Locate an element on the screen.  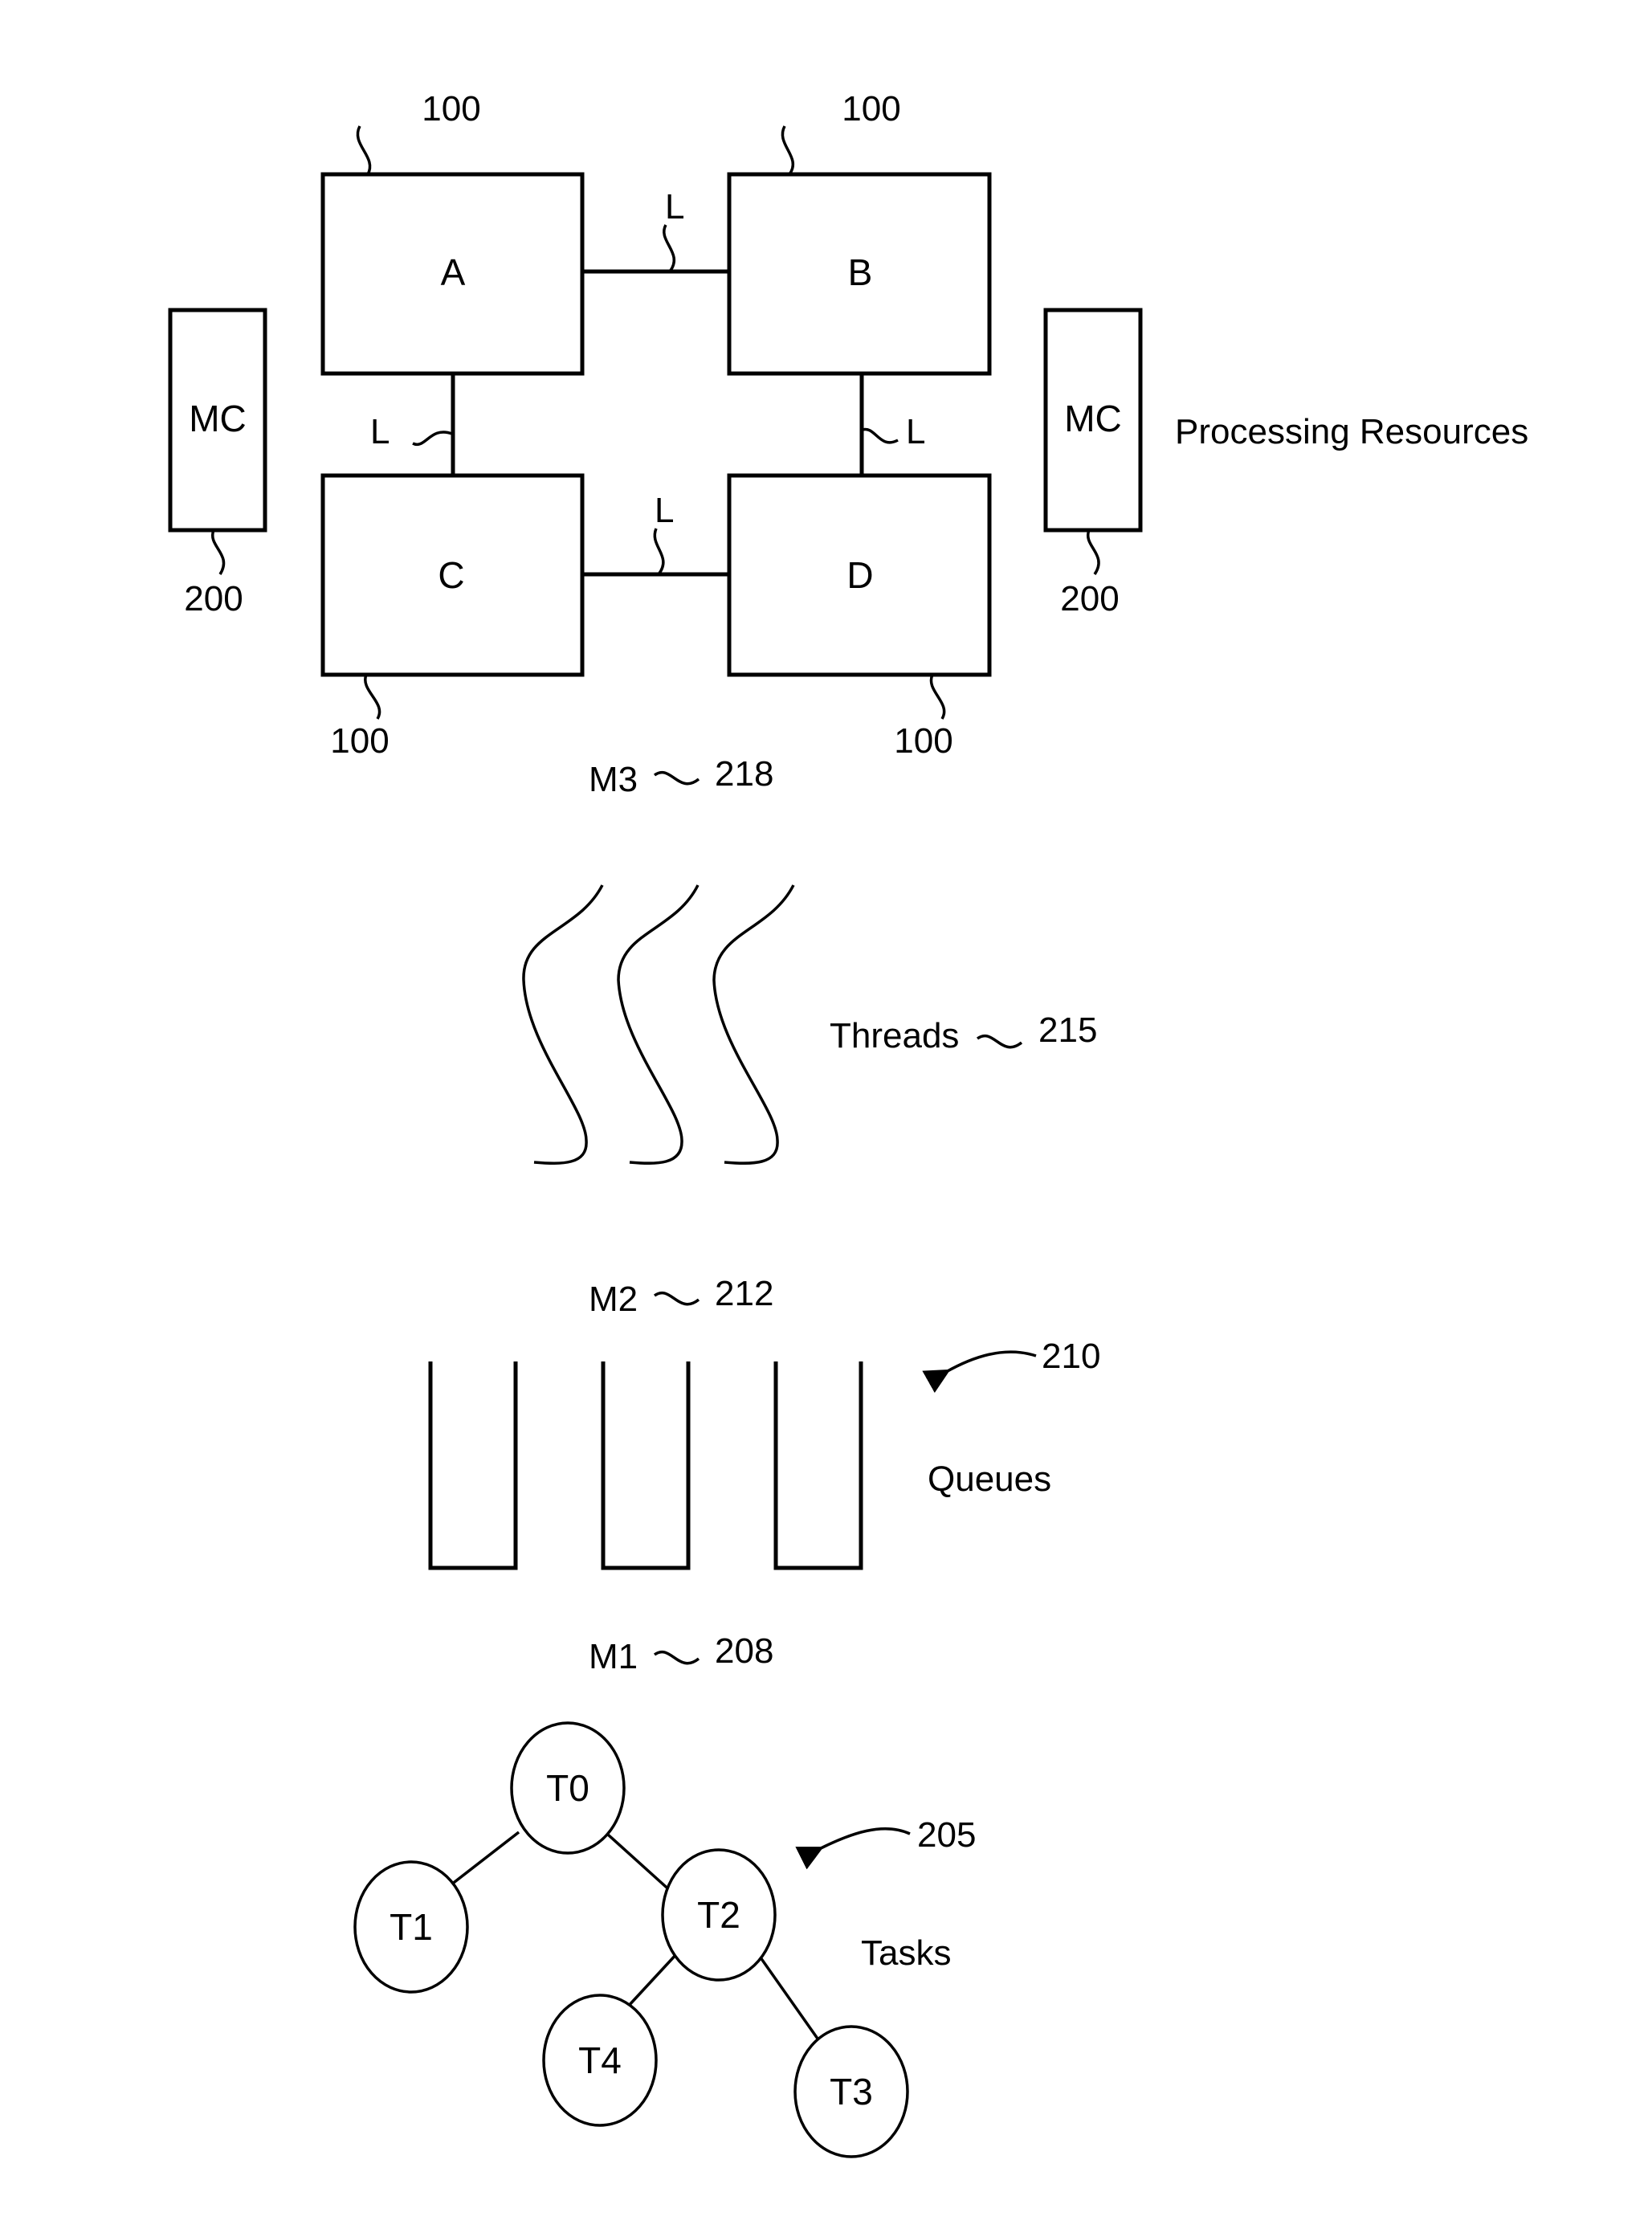
ref-leader-a is located at coordinates (364, 150).